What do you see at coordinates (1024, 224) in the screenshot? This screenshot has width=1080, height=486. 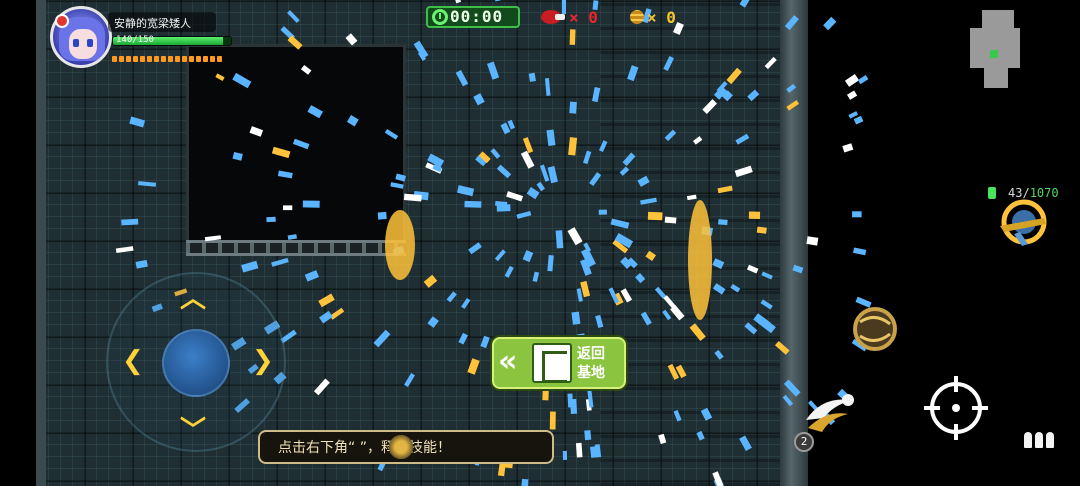 I see `weapon-icon` at bounding box center [1024, 224].